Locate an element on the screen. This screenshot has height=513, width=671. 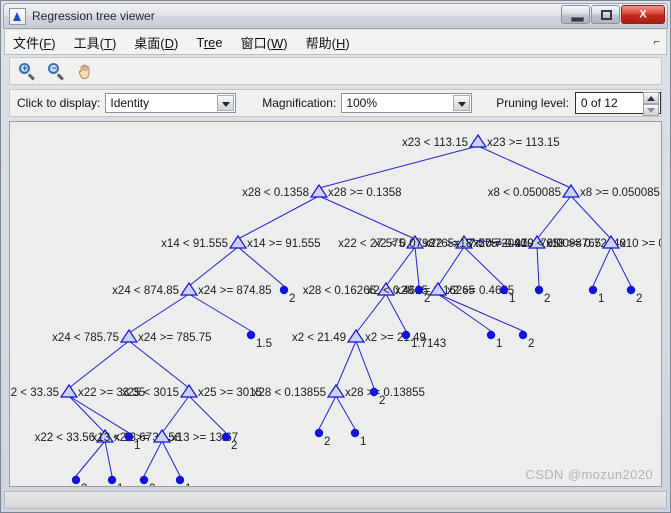
zoom-out-icon: − is located at coordinates (56, 71).